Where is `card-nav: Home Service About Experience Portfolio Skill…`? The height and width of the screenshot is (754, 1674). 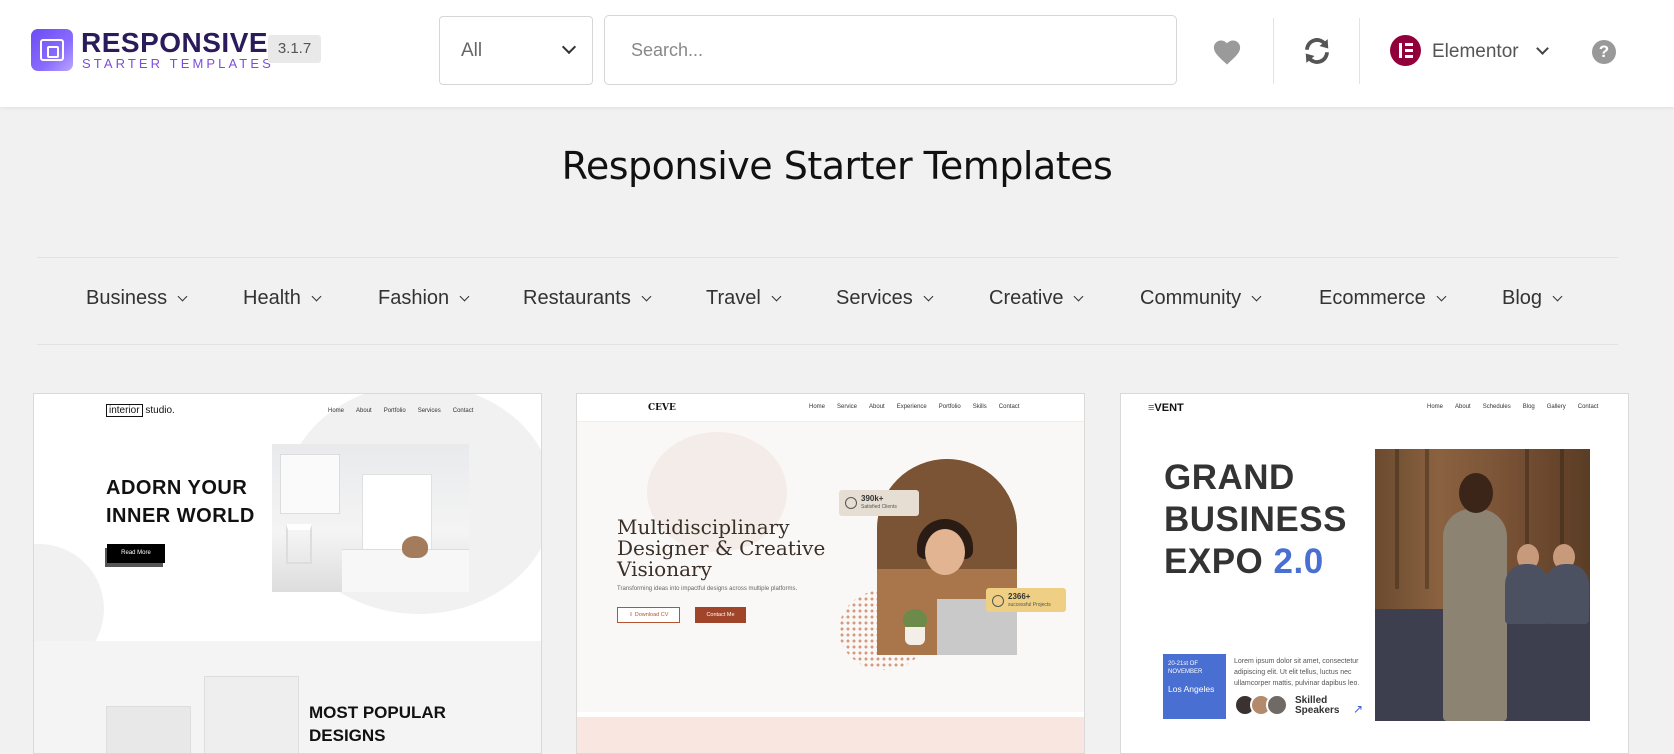
card-nav: Home Service About Experience Portfolio Skill… is located at coordinates (914, 407).